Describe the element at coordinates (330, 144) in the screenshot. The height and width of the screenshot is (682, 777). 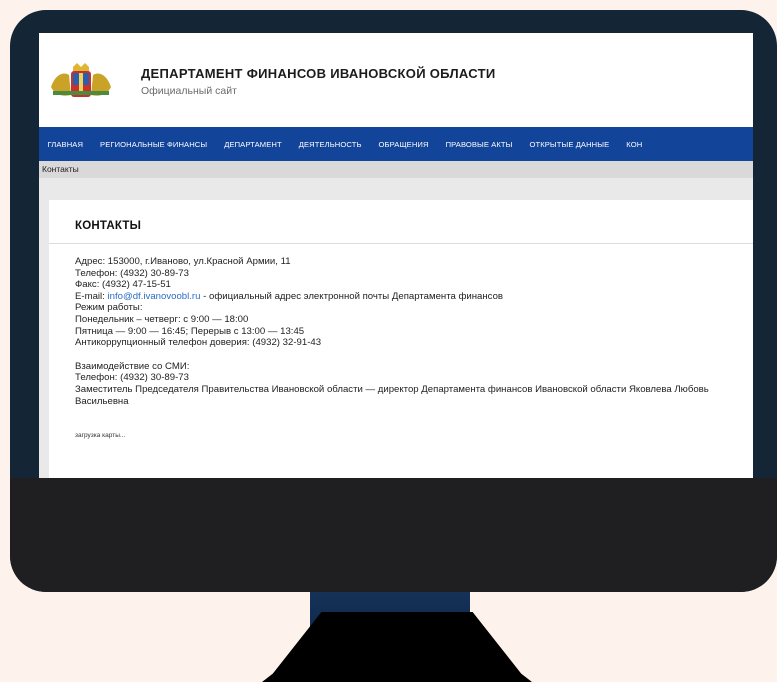
I see `nav-item-activity: ДЕЯТЕЛЬНОСТЬ` at that location.